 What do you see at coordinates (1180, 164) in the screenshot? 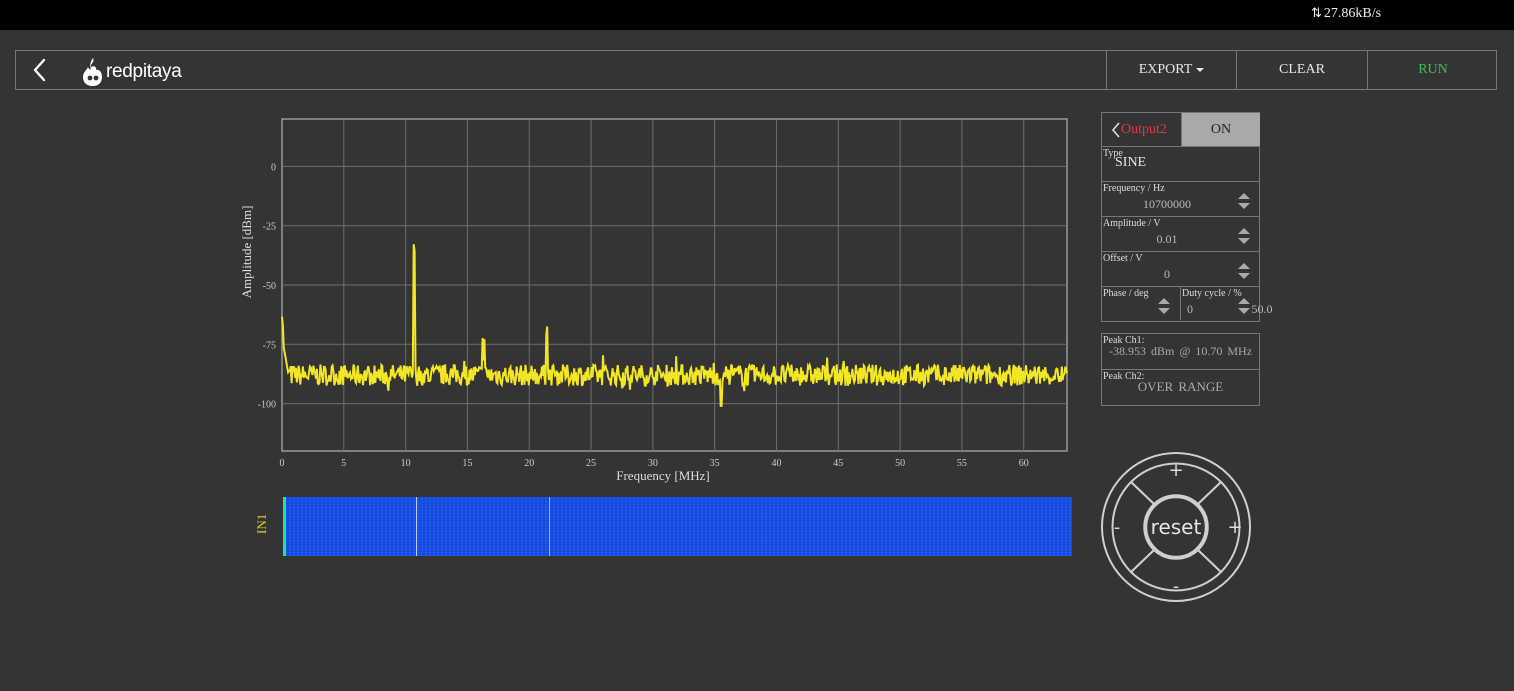
I see `type-field: Type SINE` at bounding box center [1180, 164].